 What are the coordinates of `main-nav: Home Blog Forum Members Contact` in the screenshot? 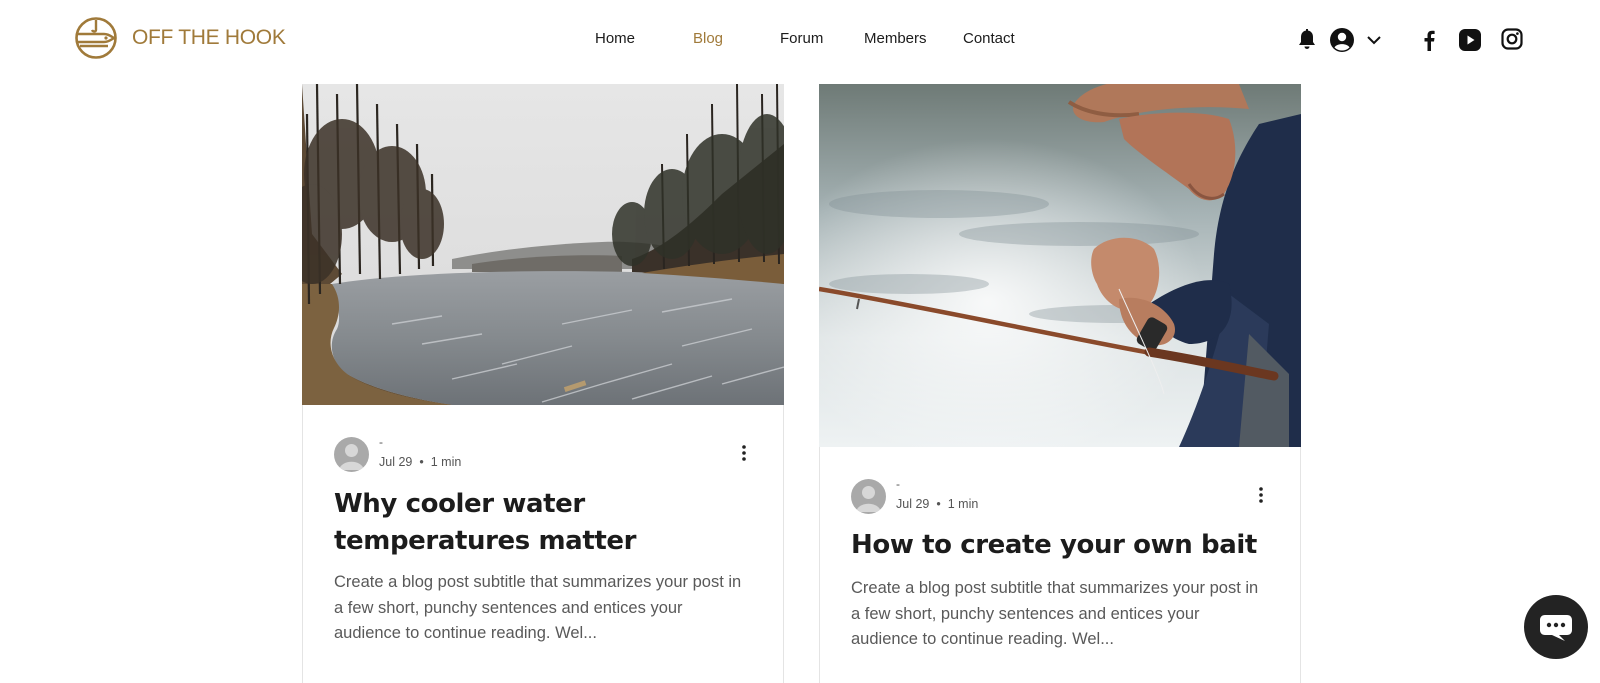 It's located at (800, 41).